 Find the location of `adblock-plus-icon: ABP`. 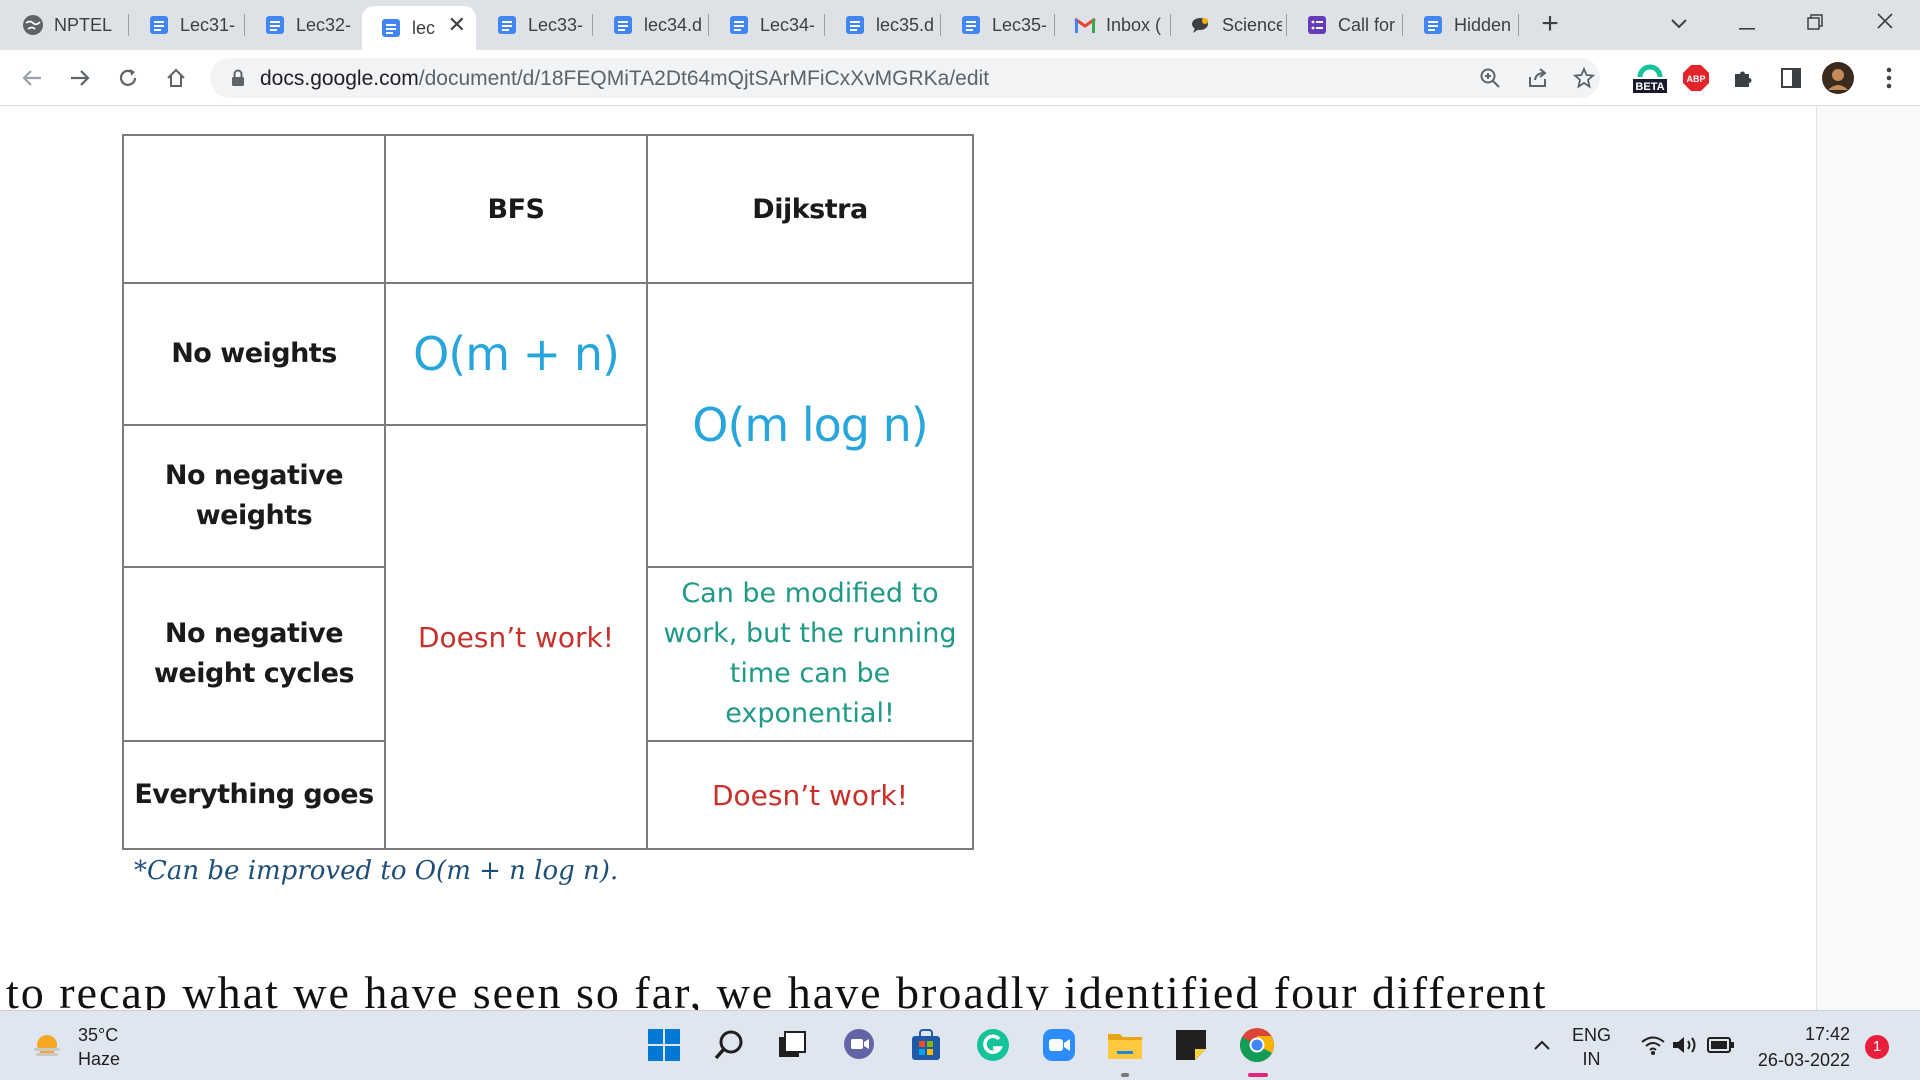

adblock-plus-icon: ABP is located at coordinates (1696, 78).